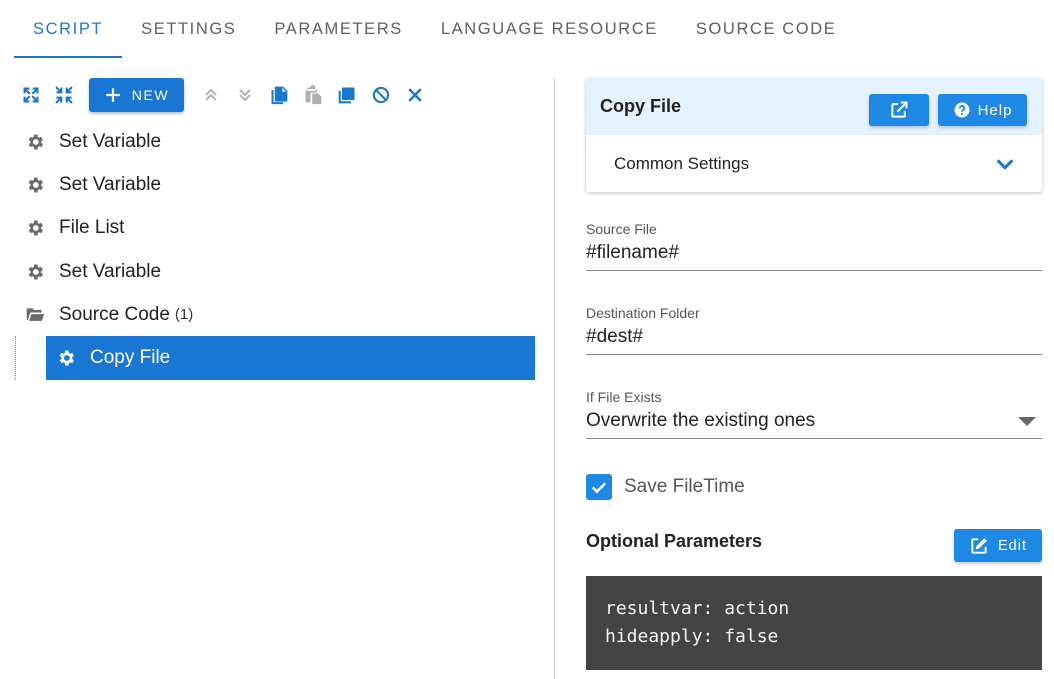 The width and height of the screenshot is (1054, 679). I want to click on folder-open-icon, so click(35, 315).